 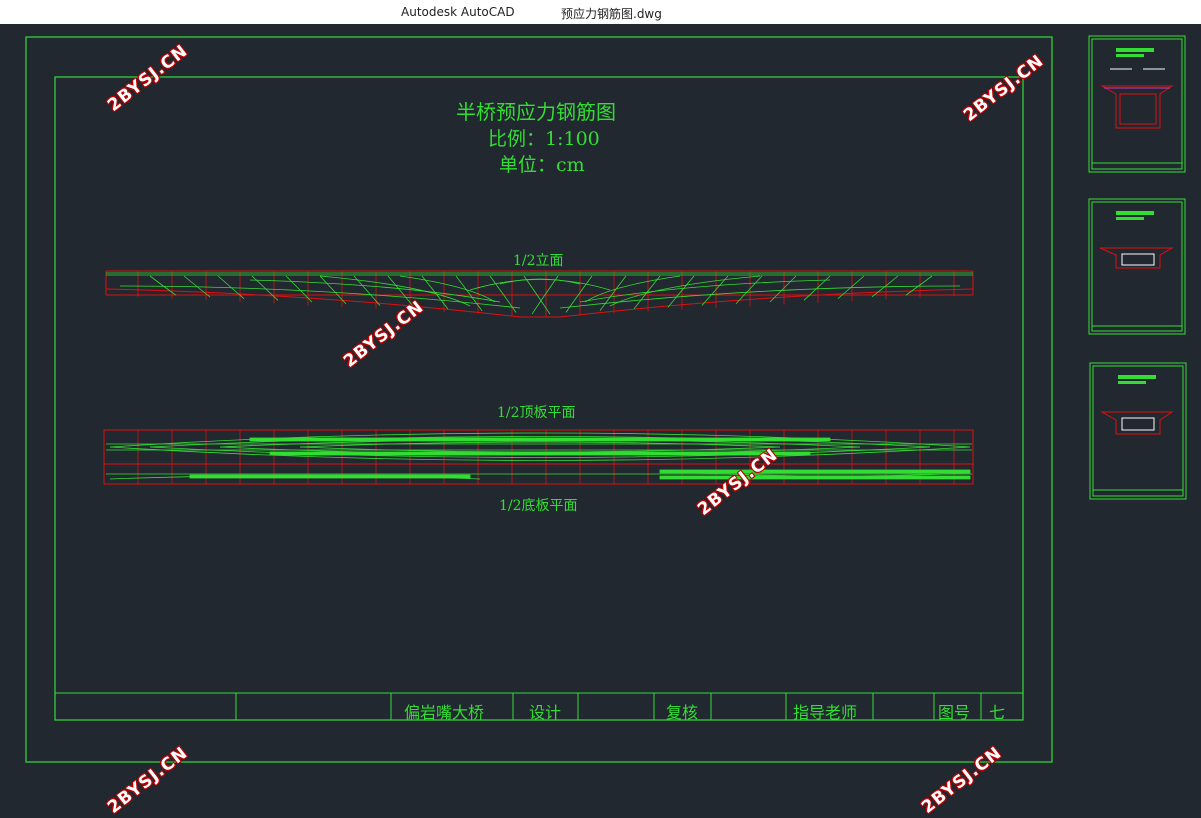 I want to click on review-label: 复核, so click(x=682, y=712).